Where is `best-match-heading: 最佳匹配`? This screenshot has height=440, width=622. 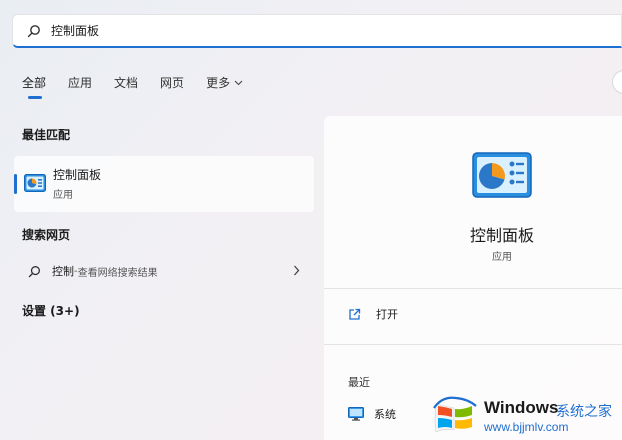 best-match-heading: 最佳匹配 is located at coordinates (46, 135).